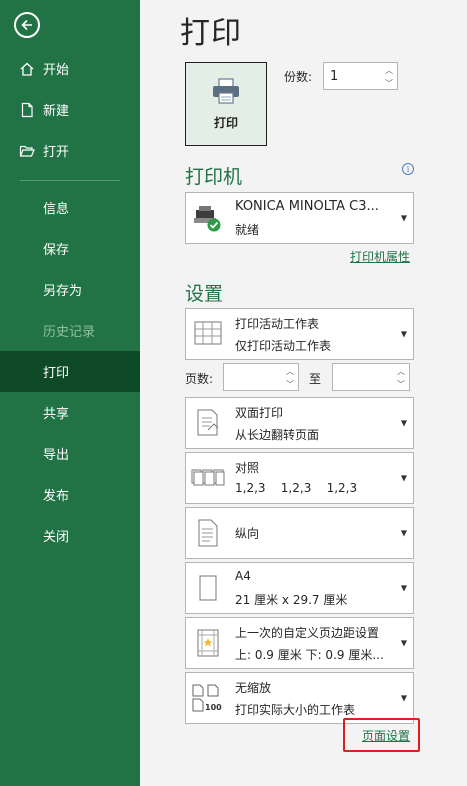 Image resolution: width=467 pixels, height=786 pixels. Describe the element at coordinates (208, 478) in the screenshot. I see `collated-pages-icon` at that location.